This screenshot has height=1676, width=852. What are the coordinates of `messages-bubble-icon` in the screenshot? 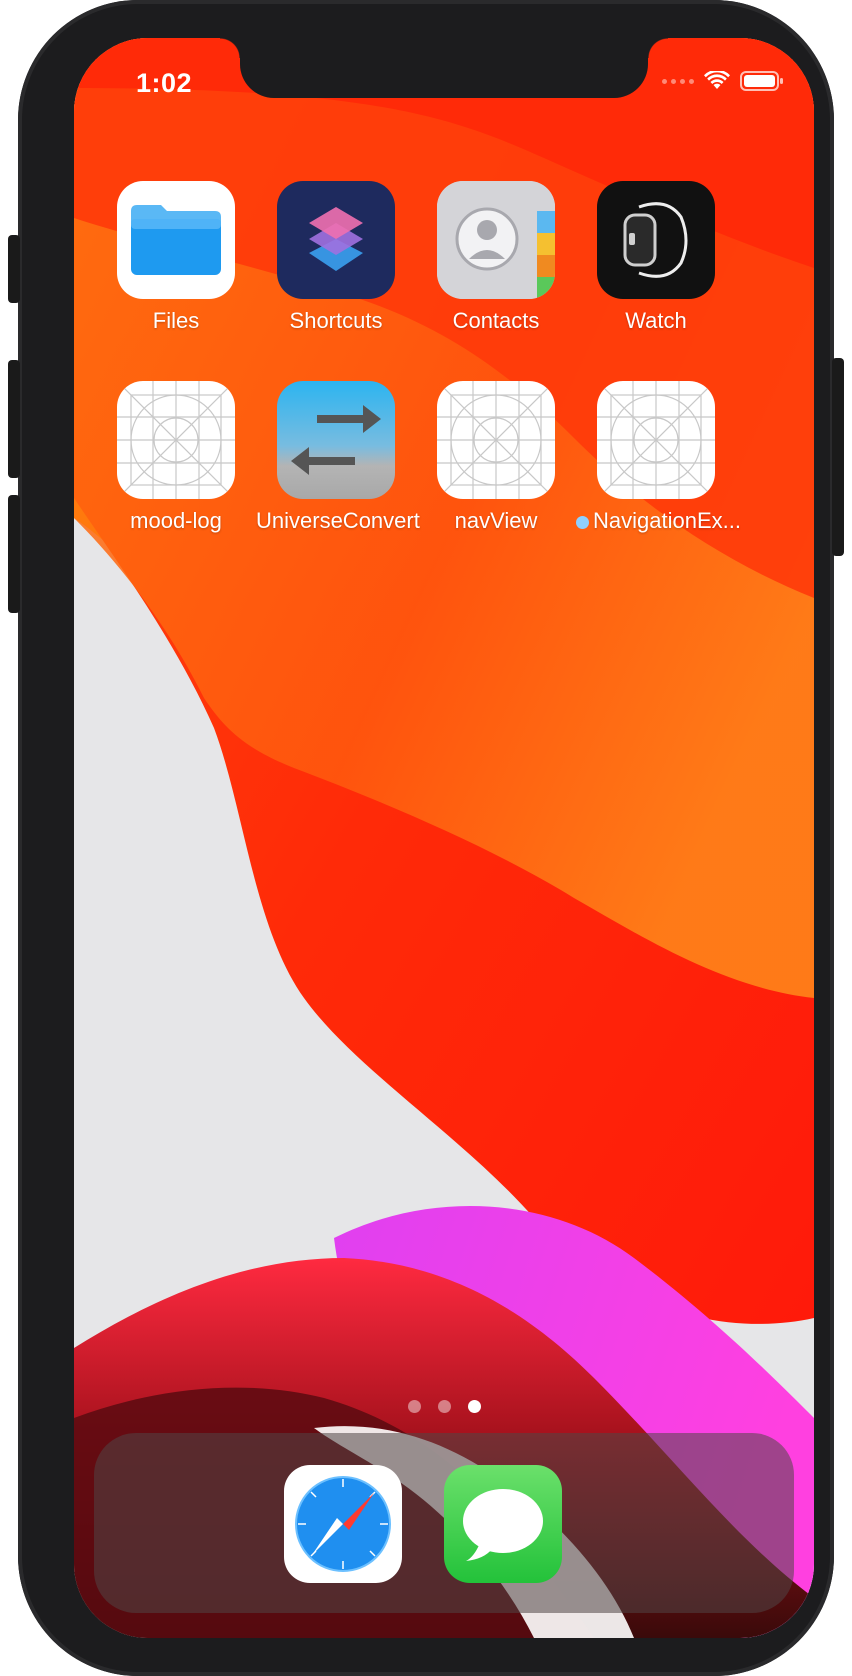 It's located at (503, 1524).